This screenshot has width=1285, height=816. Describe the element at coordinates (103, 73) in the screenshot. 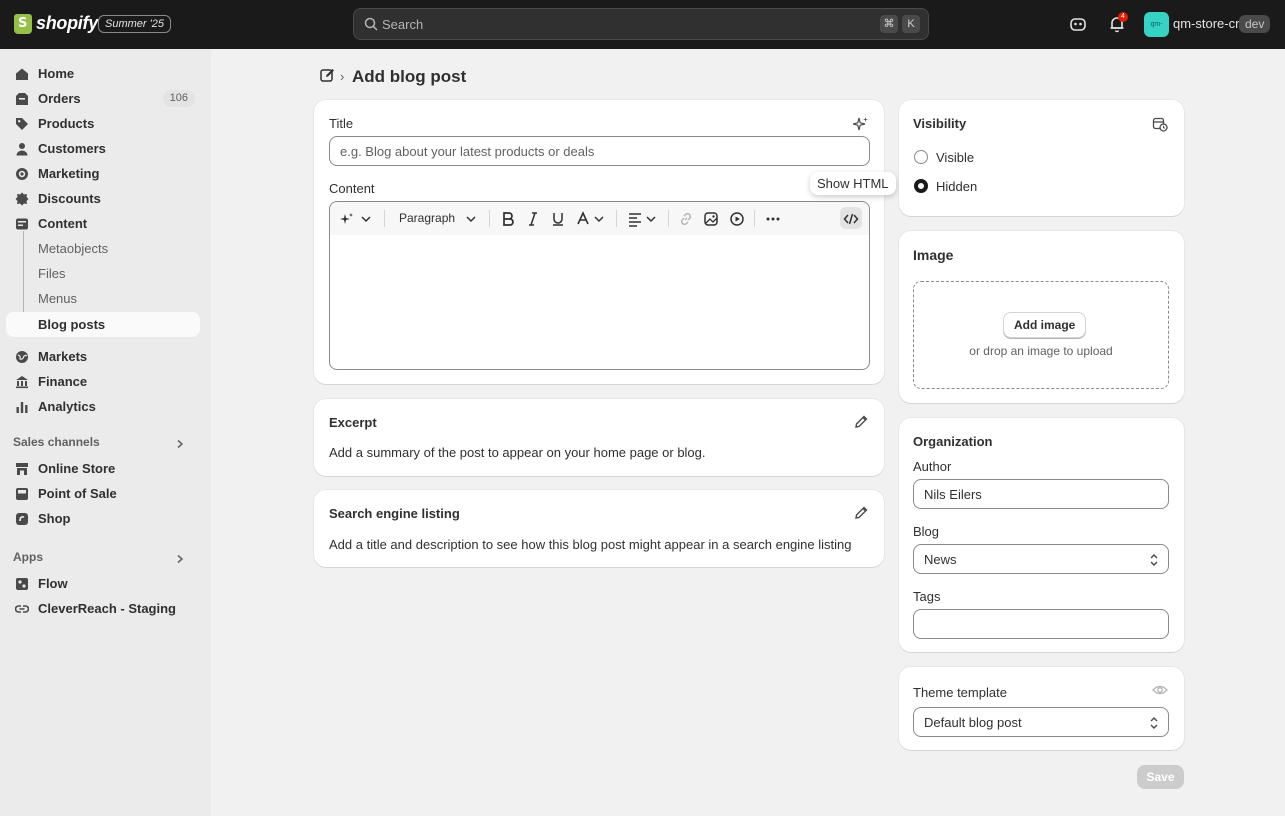

I see `sidebar-item-home: Home` at that location.